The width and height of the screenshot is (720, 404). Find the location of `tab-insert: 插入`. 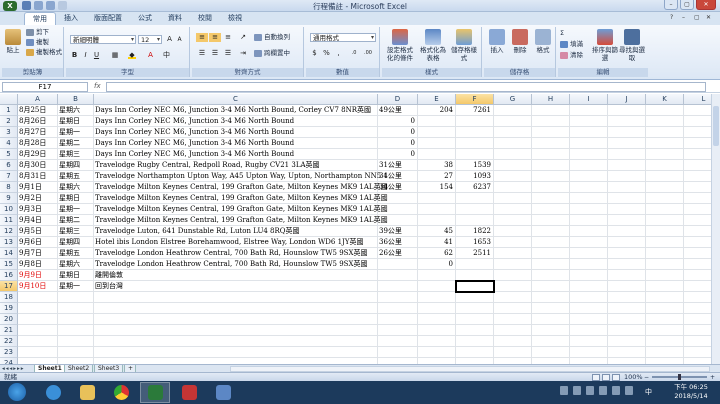

tab-insert: 插入 is located at coordinates (71, 18).